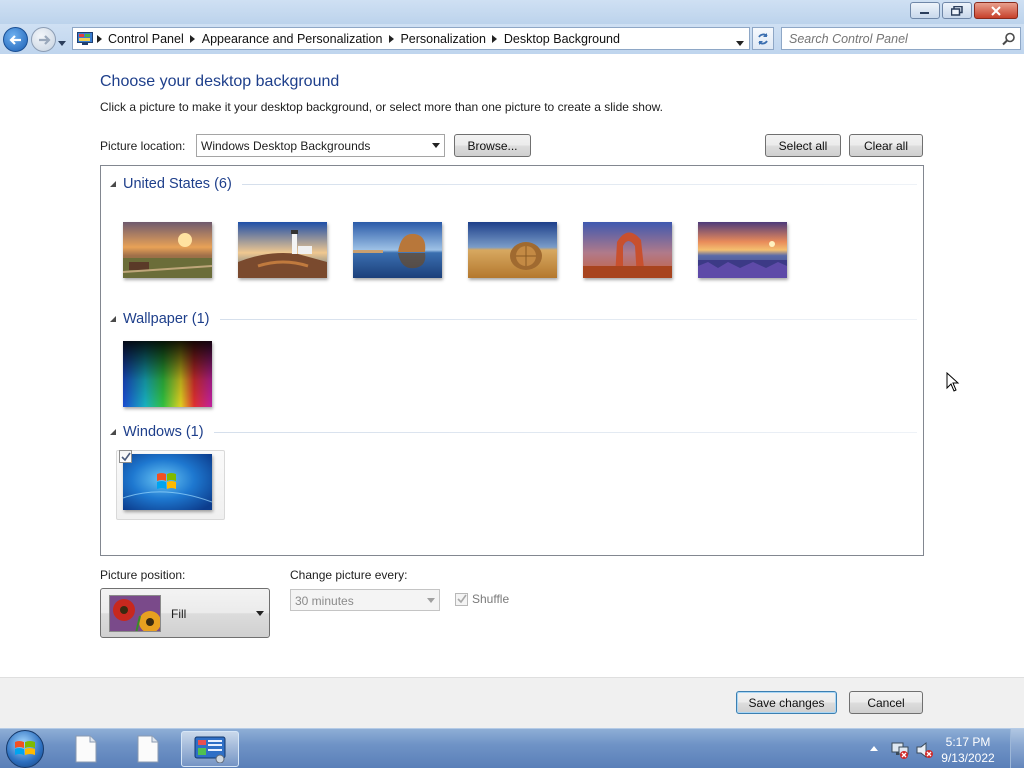  I want to click on picture-location-value: Windows Desktop Backgrounds, so click(286, 146).